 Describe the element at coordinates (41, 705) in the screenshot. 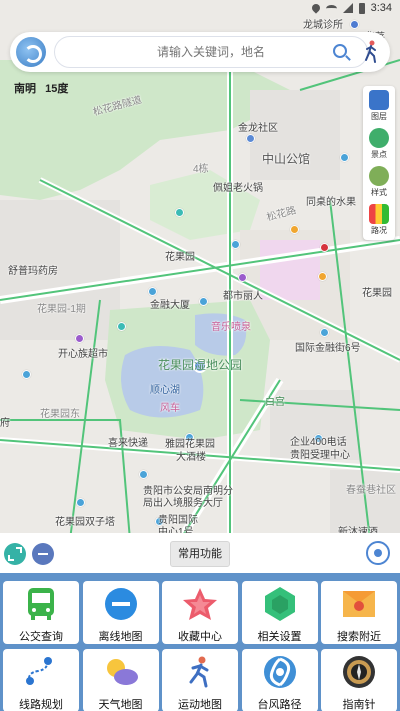

I see `grid-label: 线路规划` at that location.